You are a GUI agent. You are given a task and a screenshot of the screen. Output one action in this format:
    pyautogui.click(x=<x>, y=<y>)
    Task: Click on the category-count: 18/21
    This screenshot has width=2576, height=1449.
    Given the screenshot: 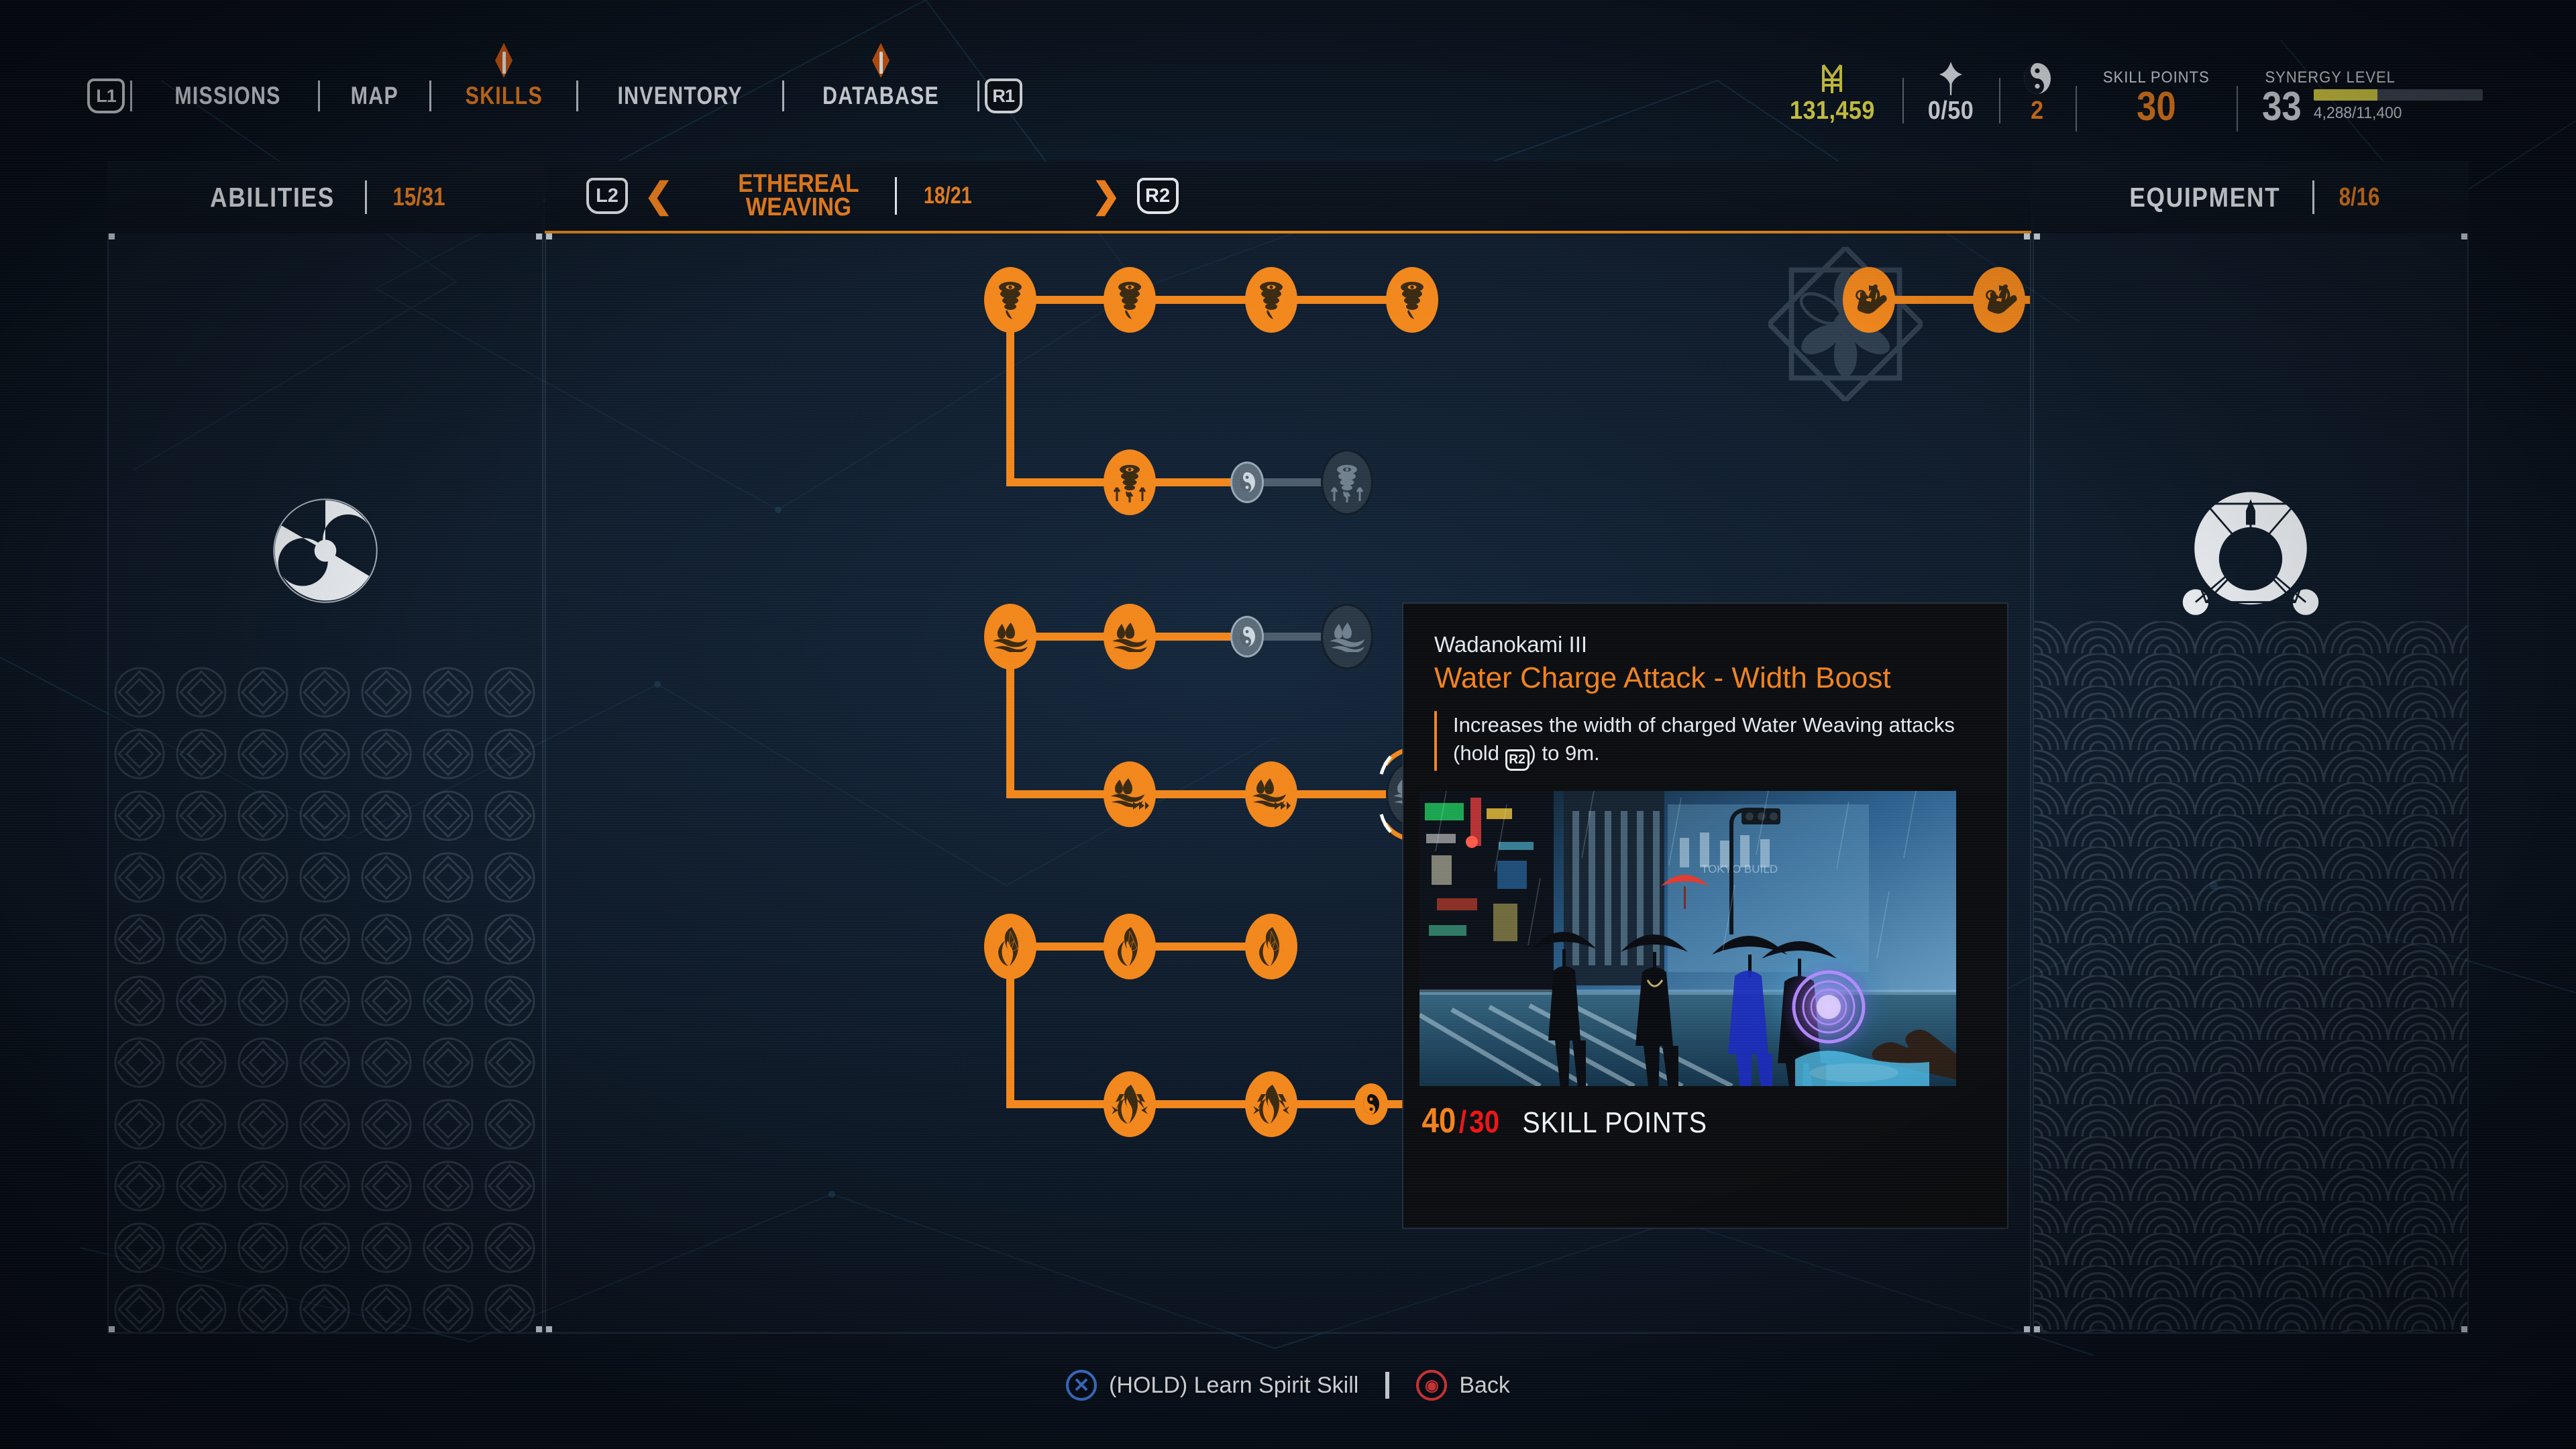 What is the action you would take?
    pyautogui.click(x=948, y=195)
    